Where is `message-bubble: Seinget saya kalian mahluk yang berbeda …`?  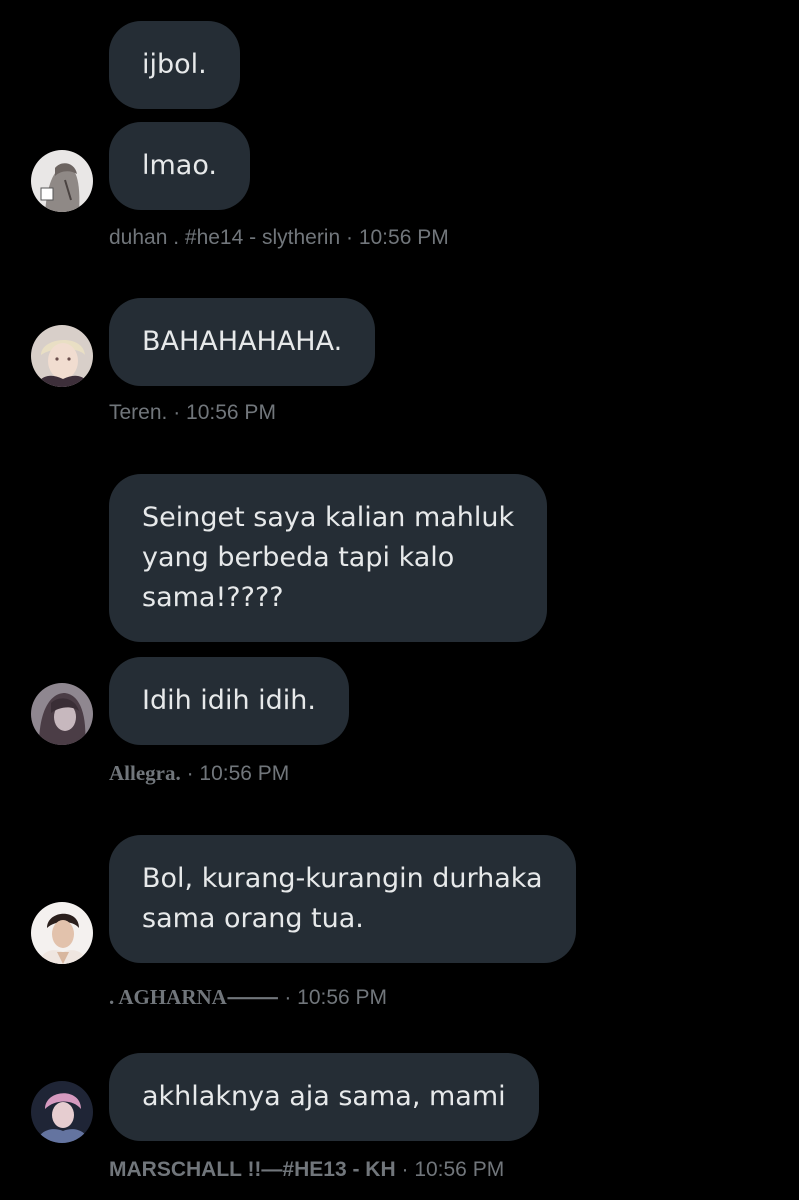
message-bubble: Seinget saya kalian mahluk yang berbeda … is located at coordinates (328, 558).